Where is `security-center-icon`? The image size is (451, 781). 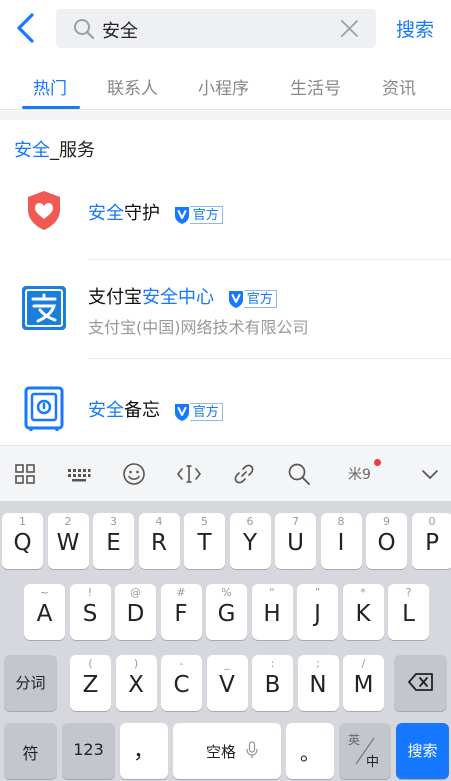
security-center-icon is located at coordinates (44, 308).